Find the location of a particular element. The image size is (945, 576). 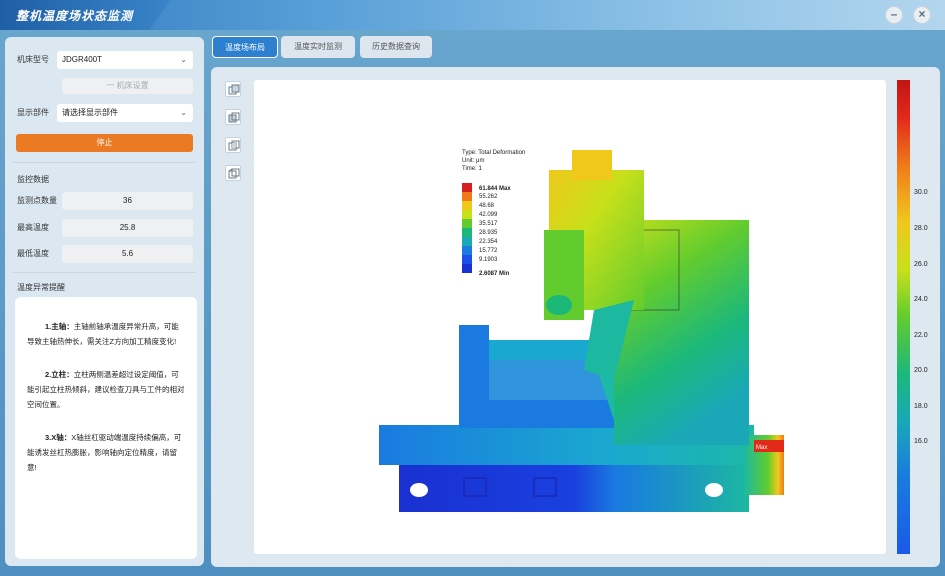

legend-type: Type: Total Deformation is located at coordinates (493, 153).